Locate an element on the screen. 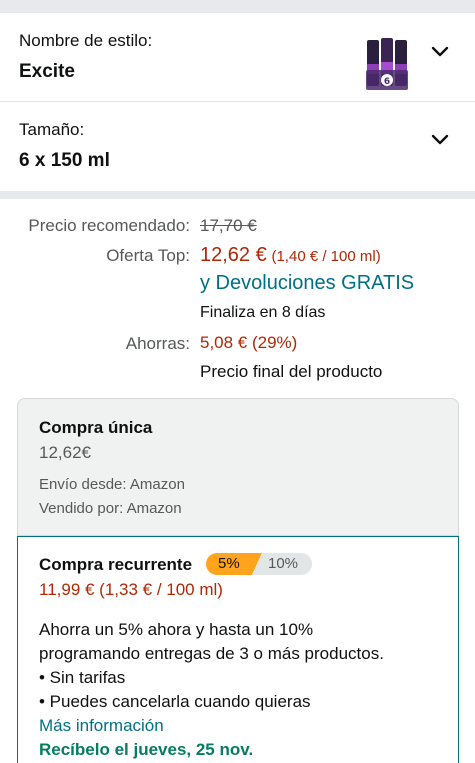 The image size is (475, 763). subscribe-title: Compra recurrente is located at coordinates (116, 564).